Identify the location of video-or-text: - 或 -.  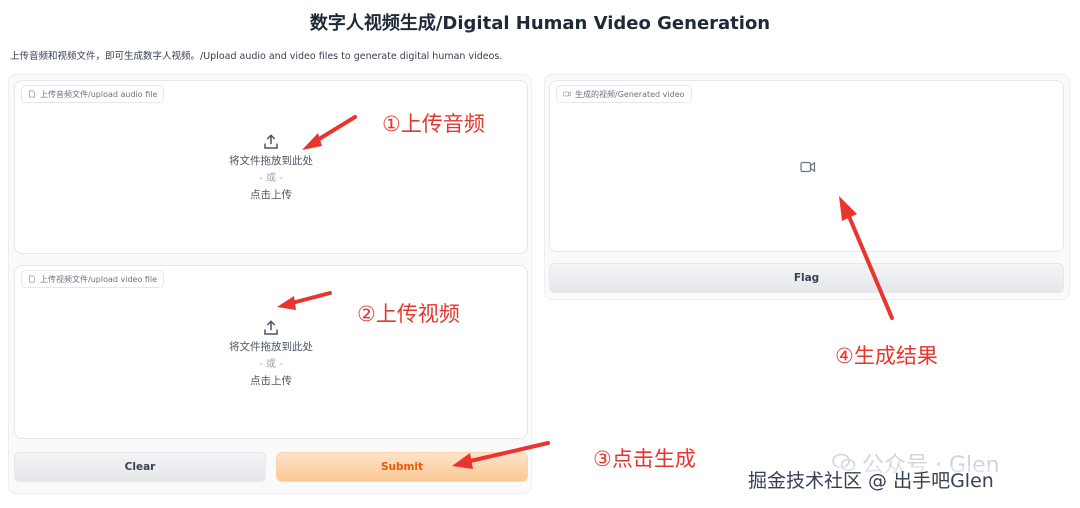
(271, 364).